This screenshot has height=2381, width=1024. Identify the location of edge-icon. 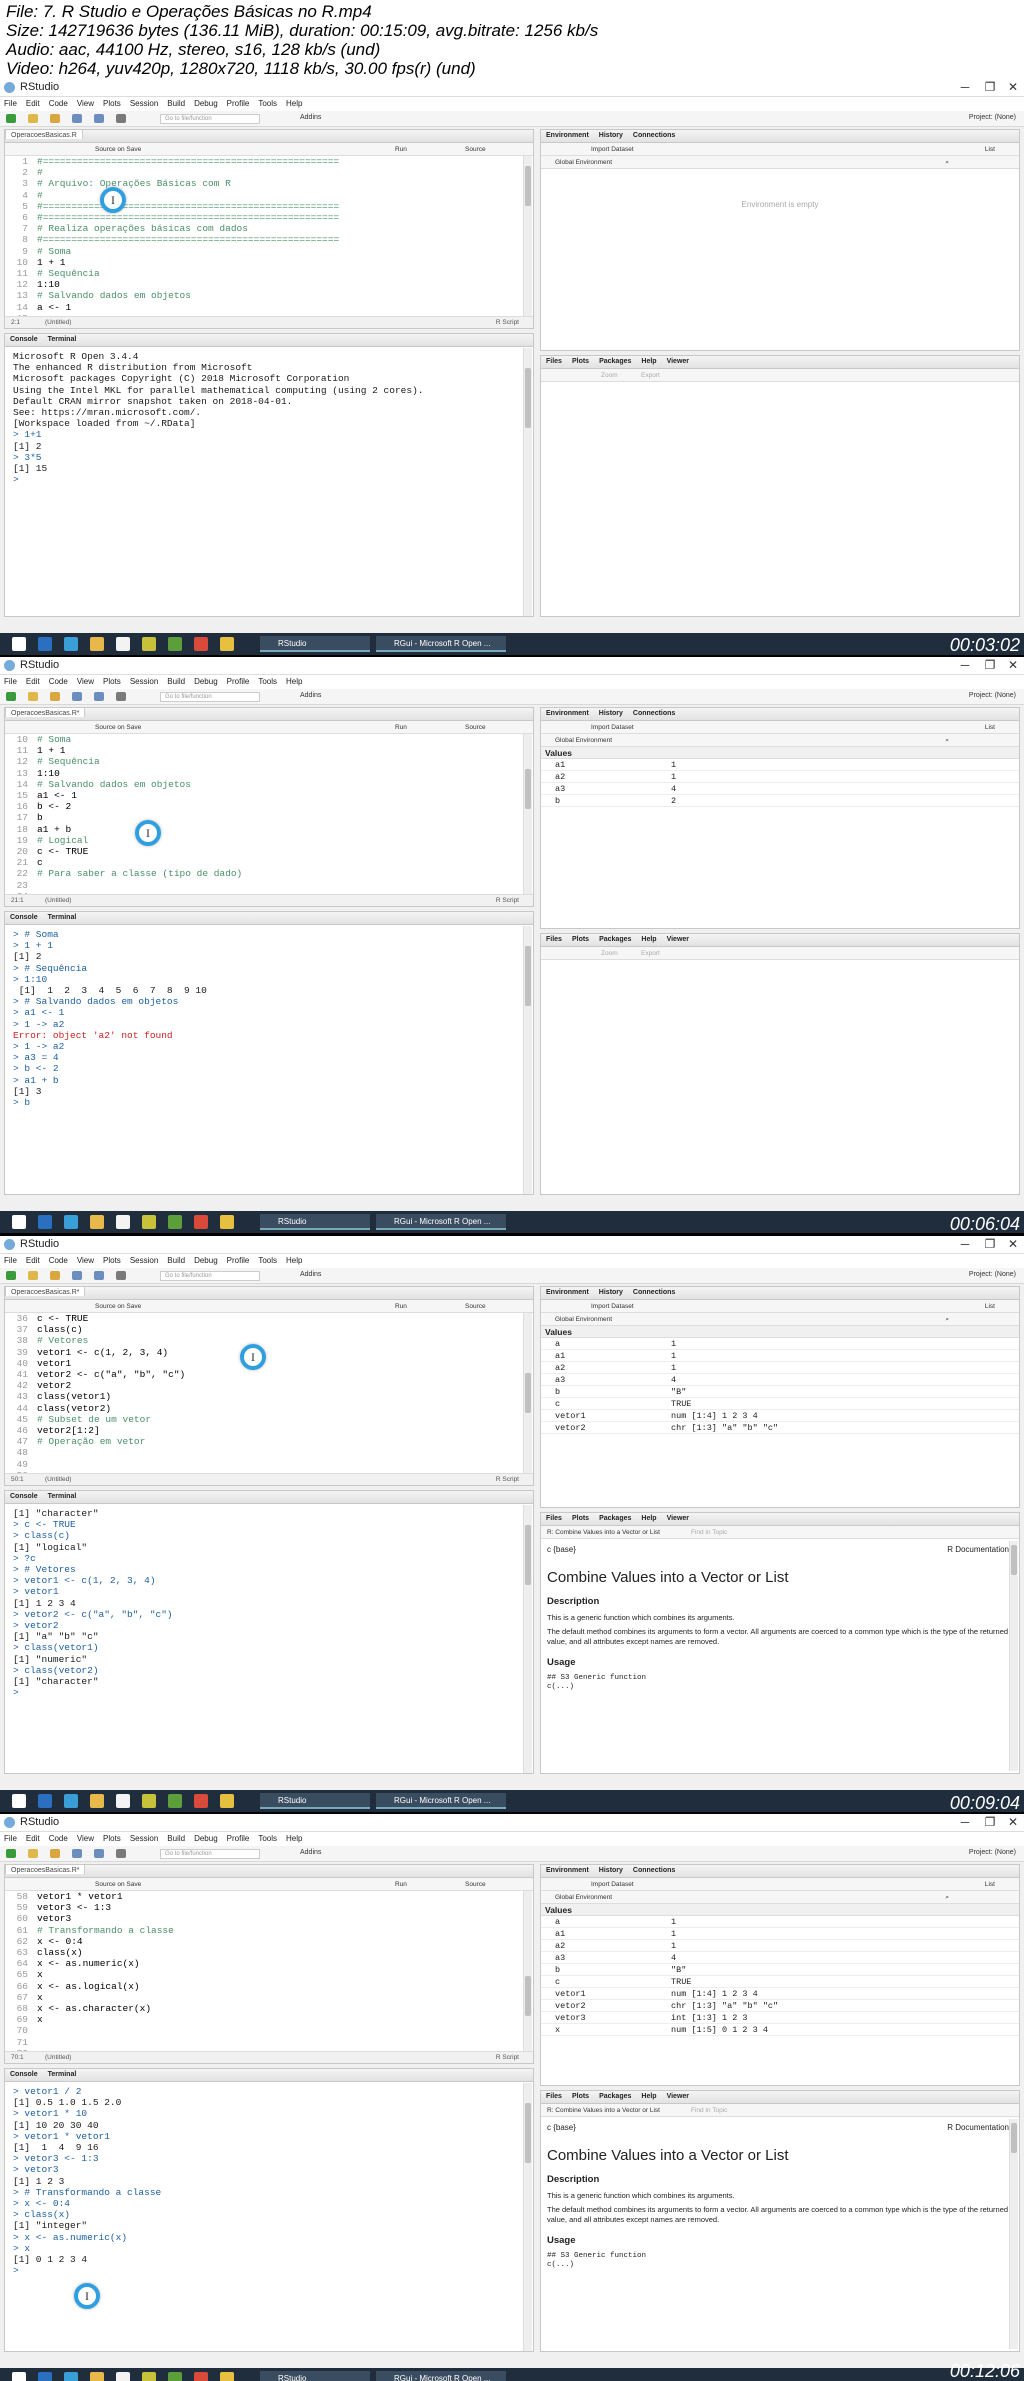
(97, 644).